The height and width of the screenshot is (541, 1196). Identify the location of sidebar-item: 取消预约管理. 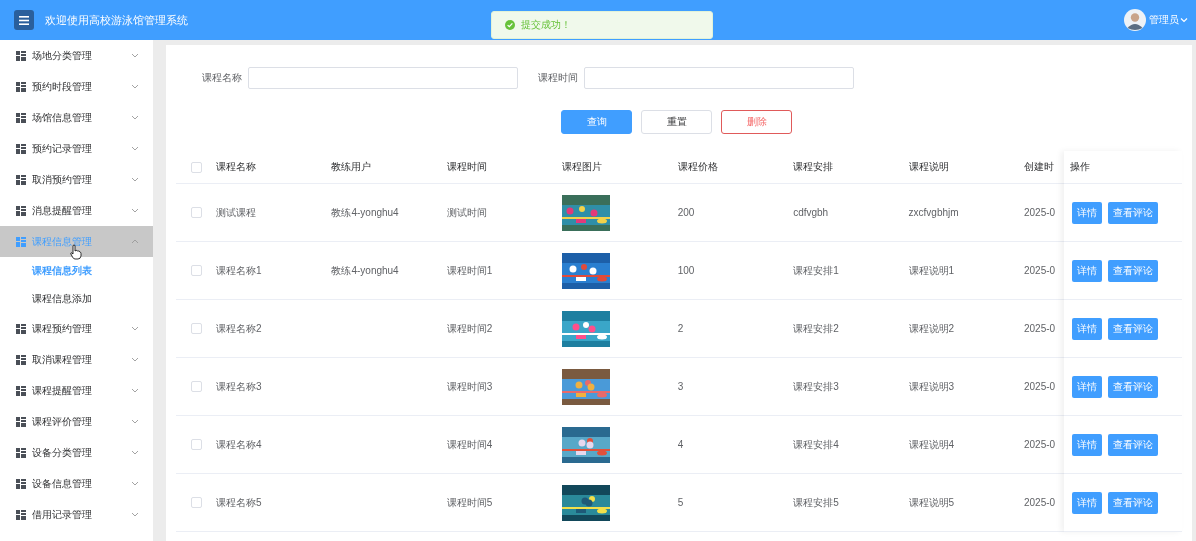
(76, 179).